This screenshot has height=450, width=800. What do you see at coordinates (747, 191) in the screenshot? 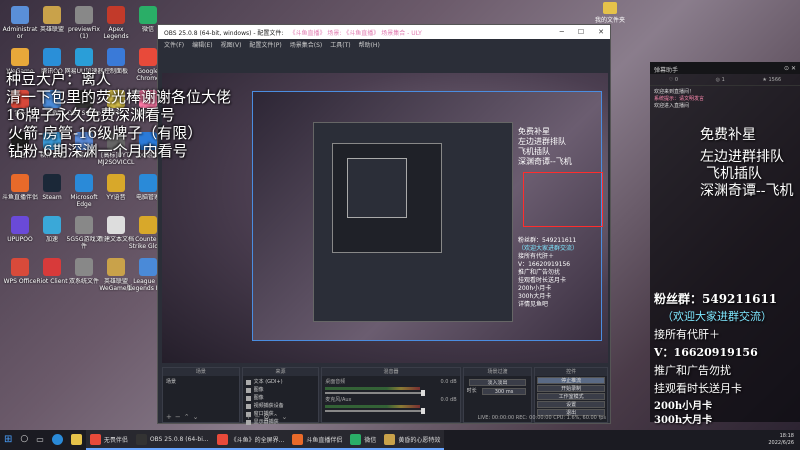
I see `overlay-abyss: 深渊奇谭--飞机` at bounding box center [747, 191].